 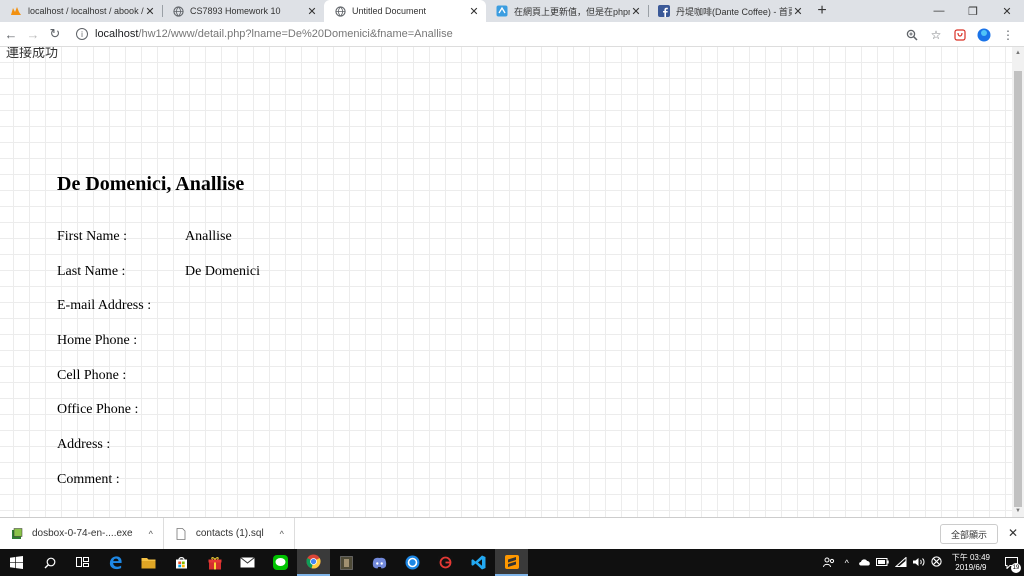 I want to click on minimize-icon: —, so click(x=939, y=11).